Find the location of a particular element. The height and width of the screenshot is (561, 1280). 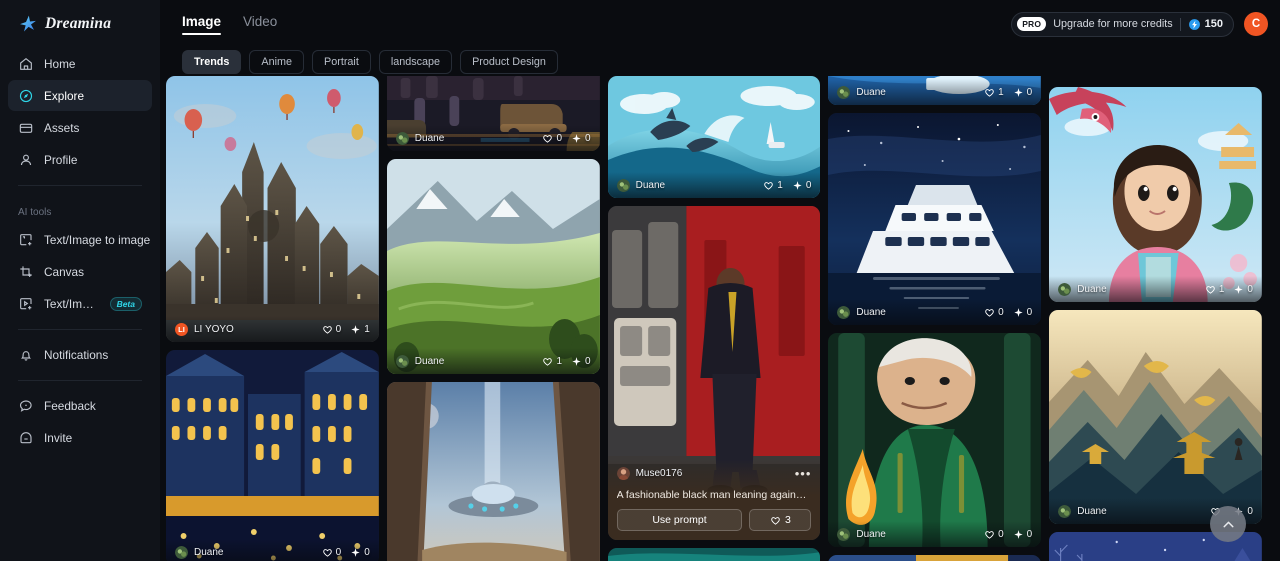

feed-card-scifi-spaceship: Duane 0 is located at coordinates (493, 471).